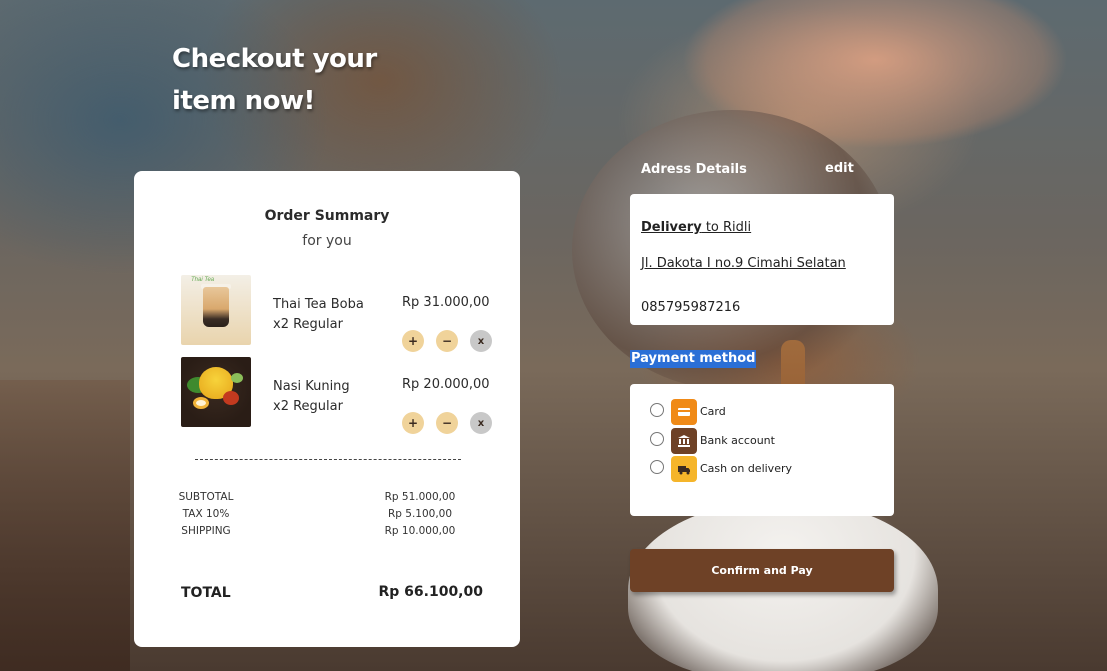 This screenshot has width=1107, height=671. Describe the element at coordinates (206, 514) in the screenshot. I see `line-label: TAX 10%` at that location.